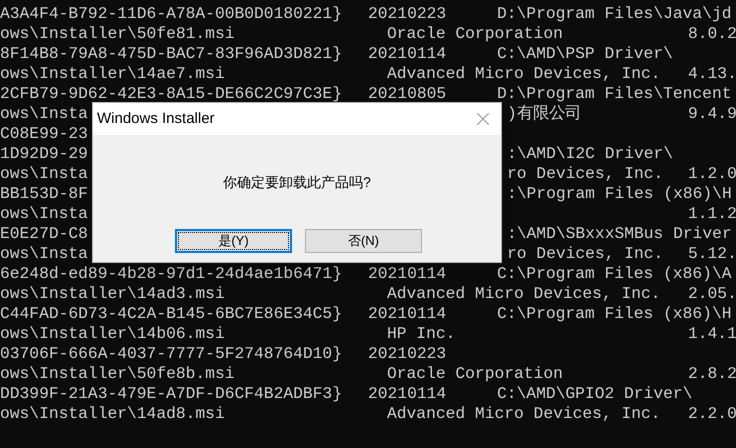 The height and width of the screenshot is (448, 736). Describe the element at coordinates (614, 93) in the screenshot. I see `install-path: D:\Program Files\Tencent` at that location.